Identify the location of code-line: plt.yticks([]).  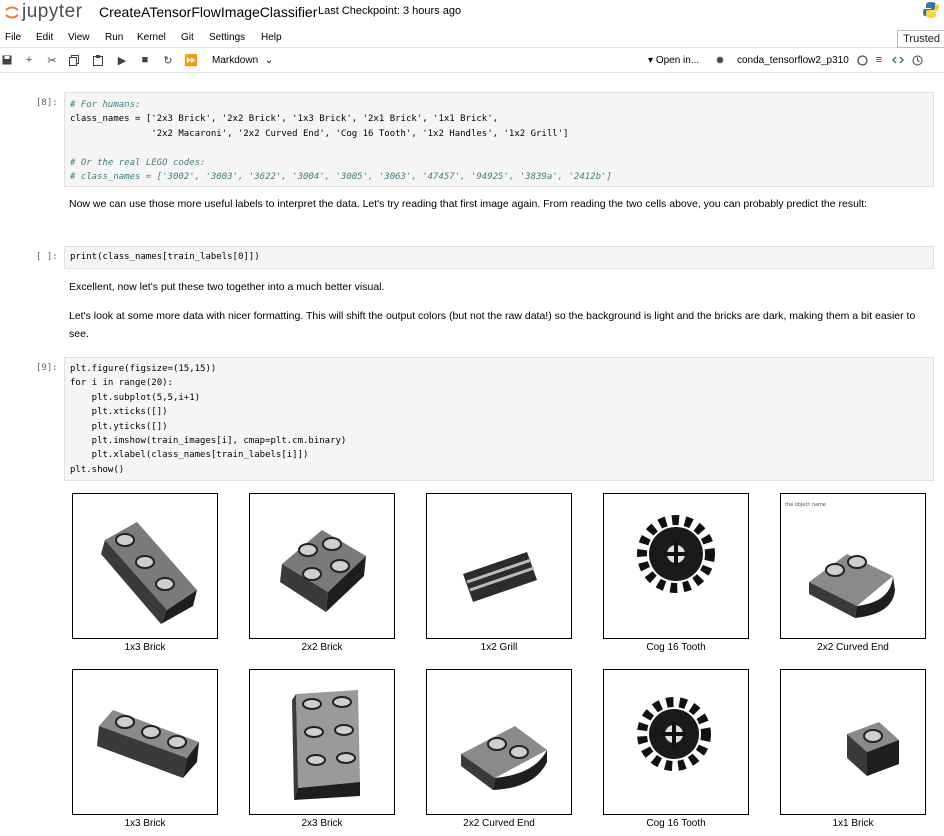
(119, 426).